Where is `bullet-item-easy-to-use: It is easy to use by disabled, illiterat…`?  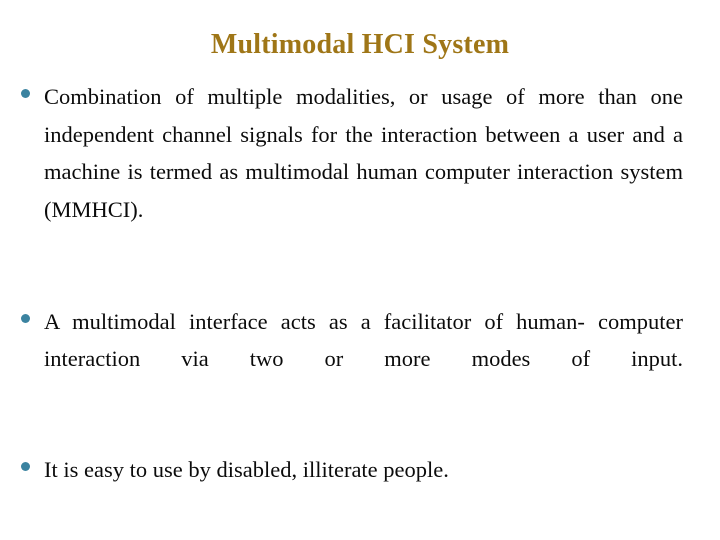 bullet-item-easy-to-use: It is easy to use by disabled, illiterat… is located at coordinates (360, 470).